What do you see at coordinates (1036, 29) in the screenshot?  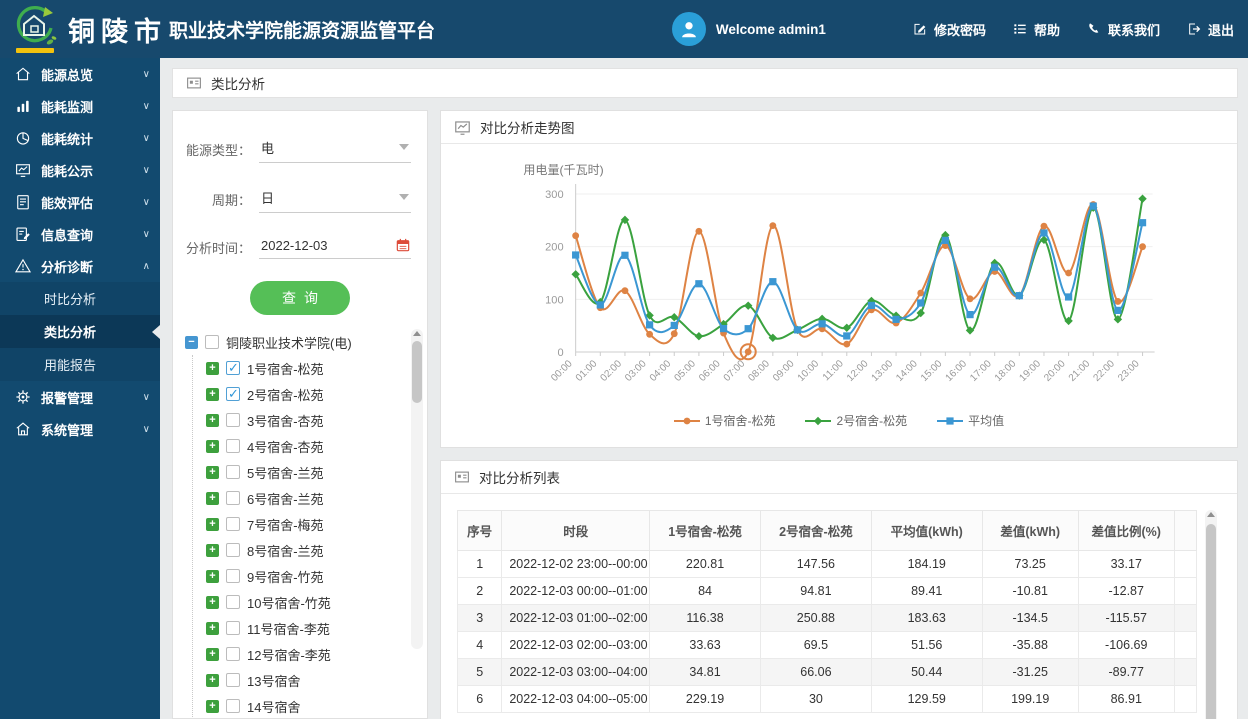 I see `header-action-list: 帮助` at bounding box center [1036, 29].